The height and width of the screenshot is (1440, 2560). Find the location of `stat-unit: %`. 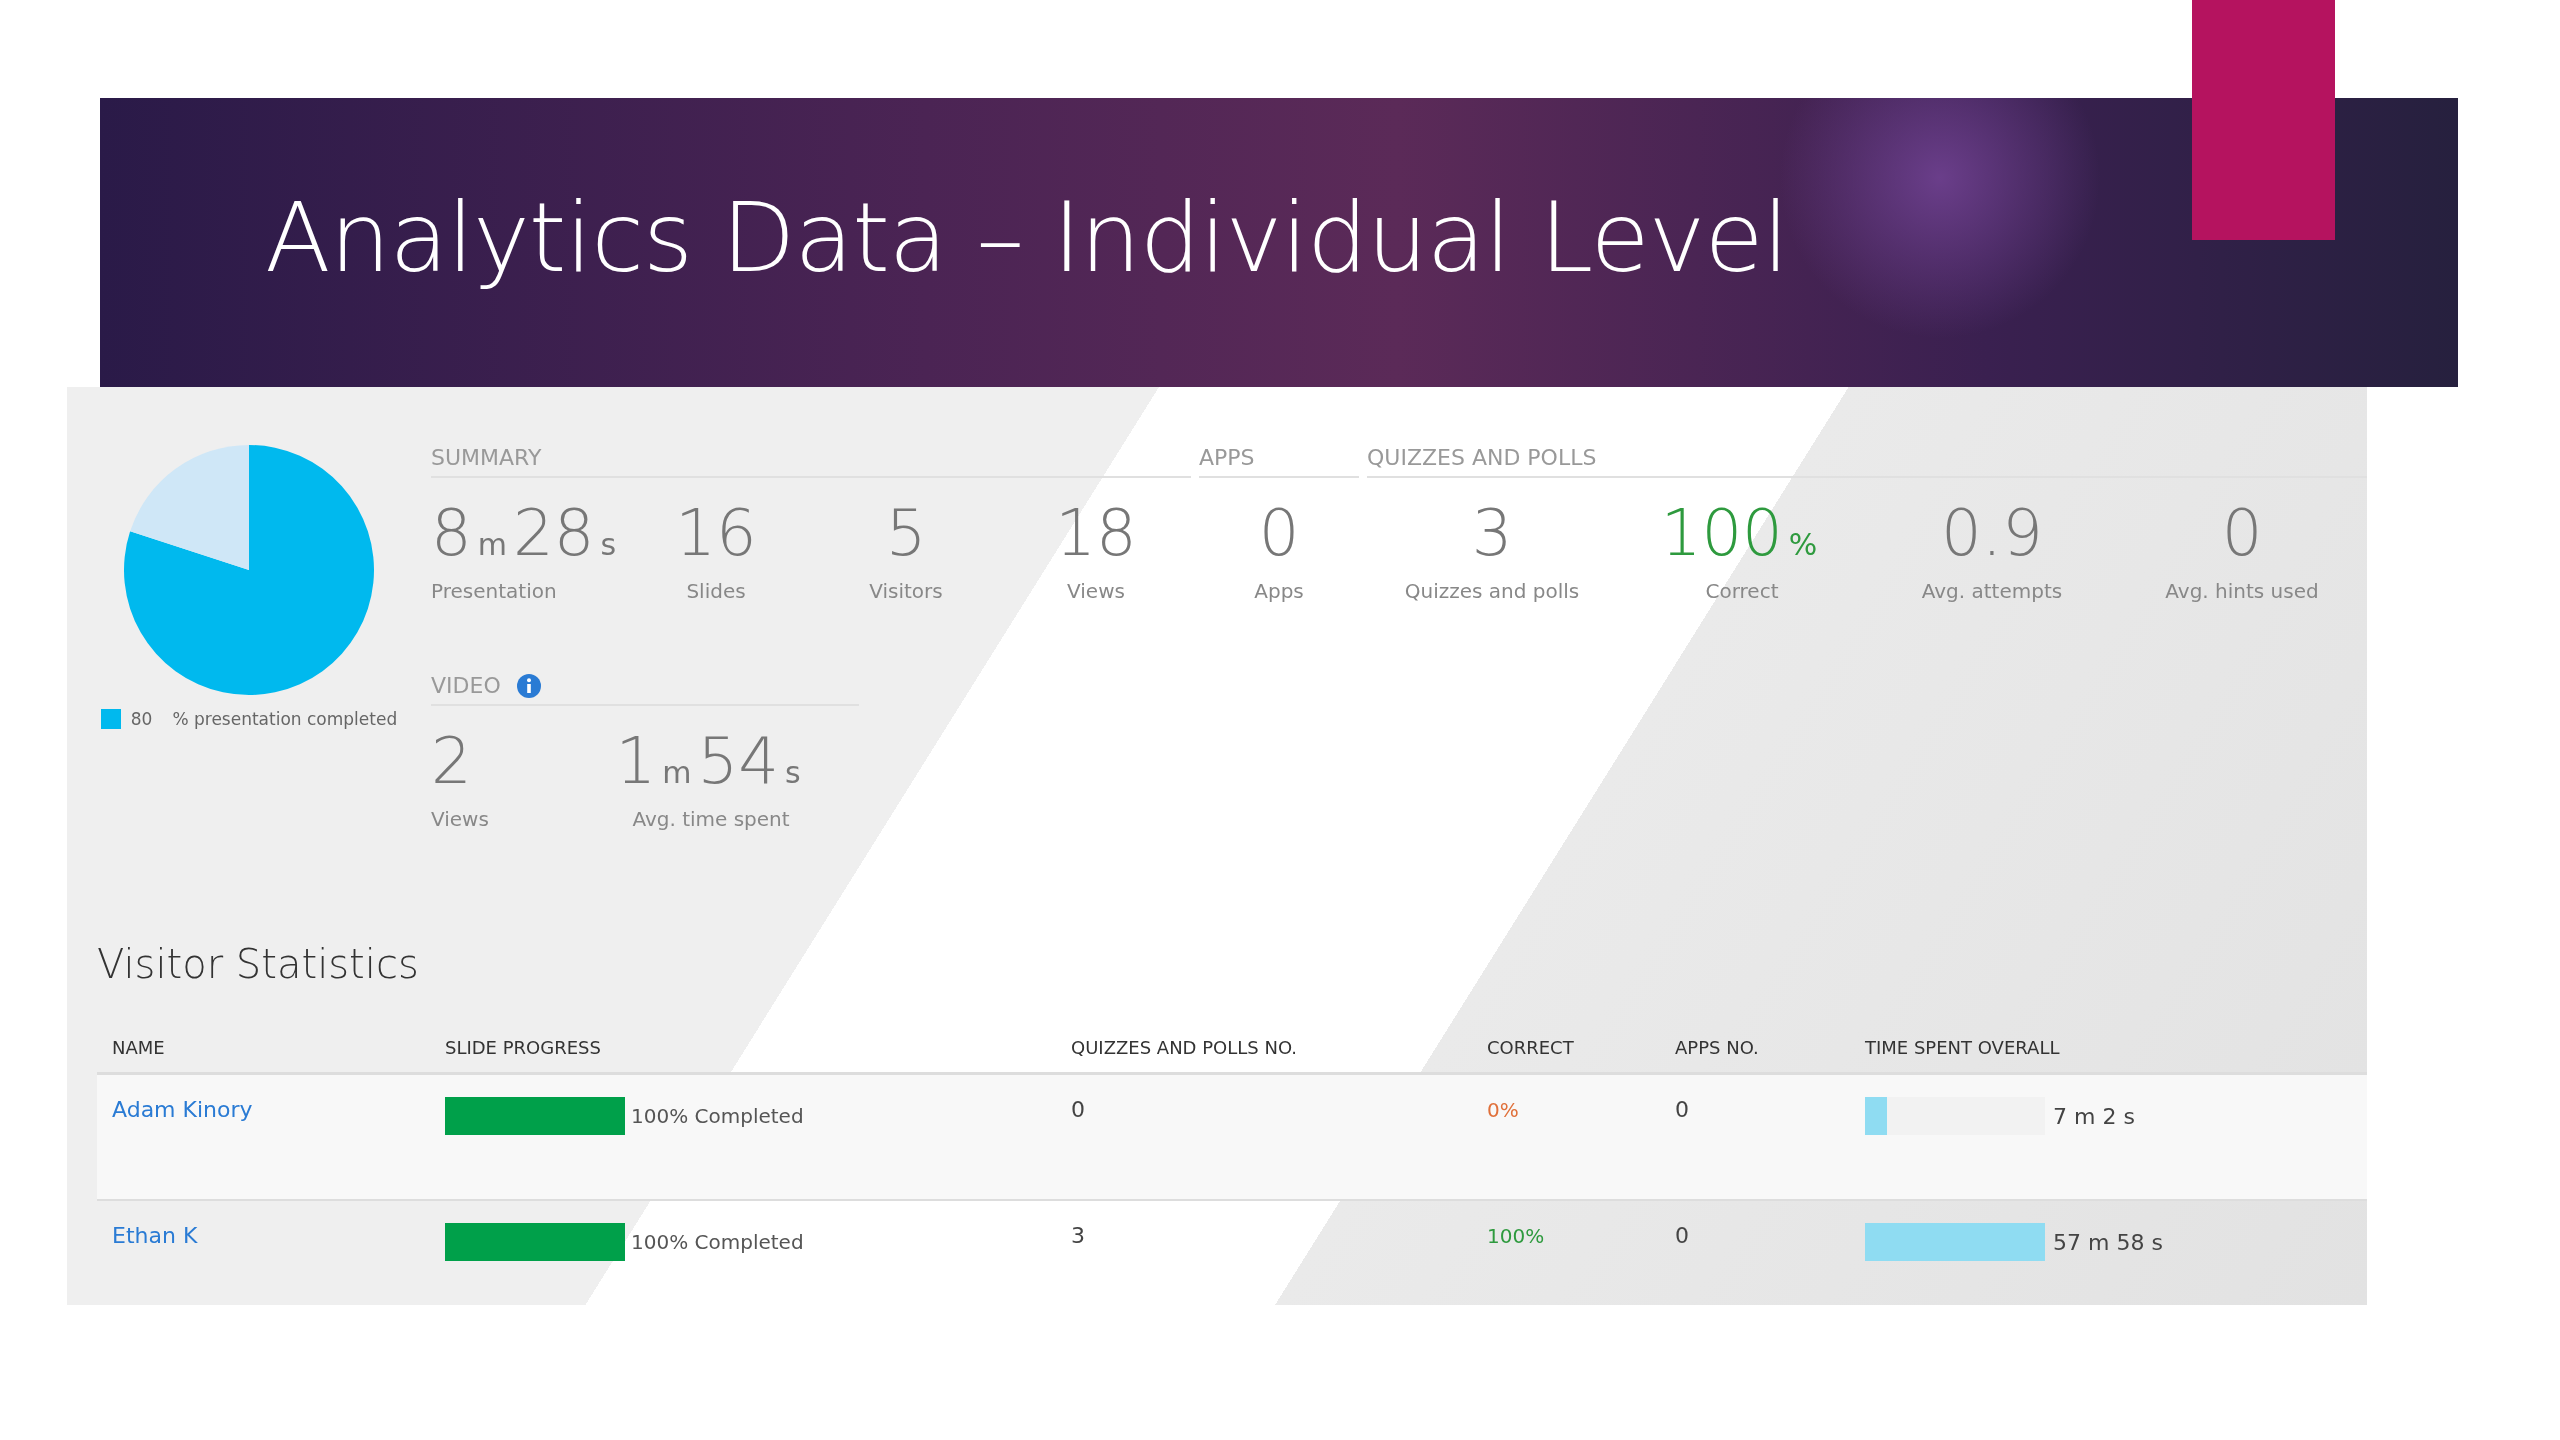

stat-unit: % is located at coordinates (1803, 544).